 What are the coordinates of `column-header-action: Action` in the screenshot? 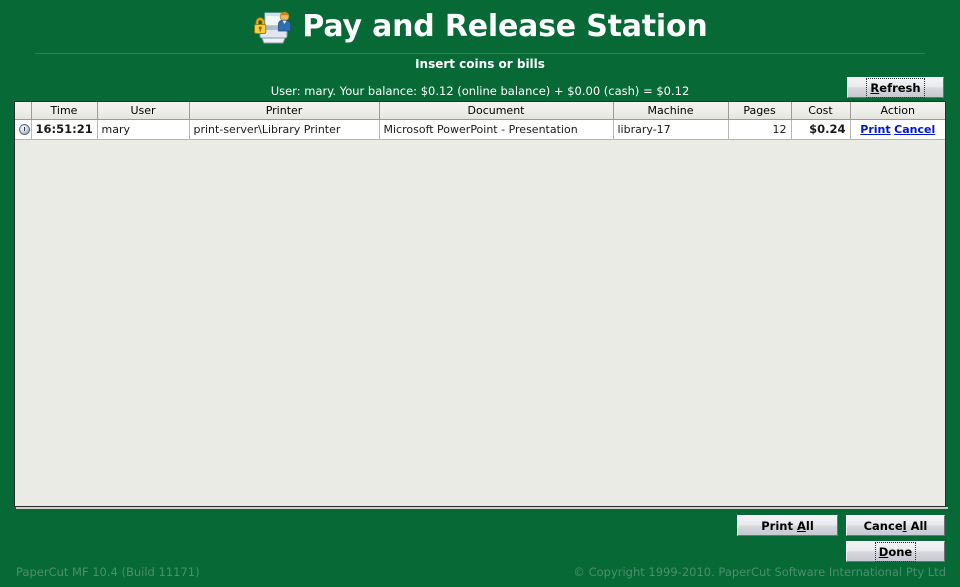 It's located at (897, 111).